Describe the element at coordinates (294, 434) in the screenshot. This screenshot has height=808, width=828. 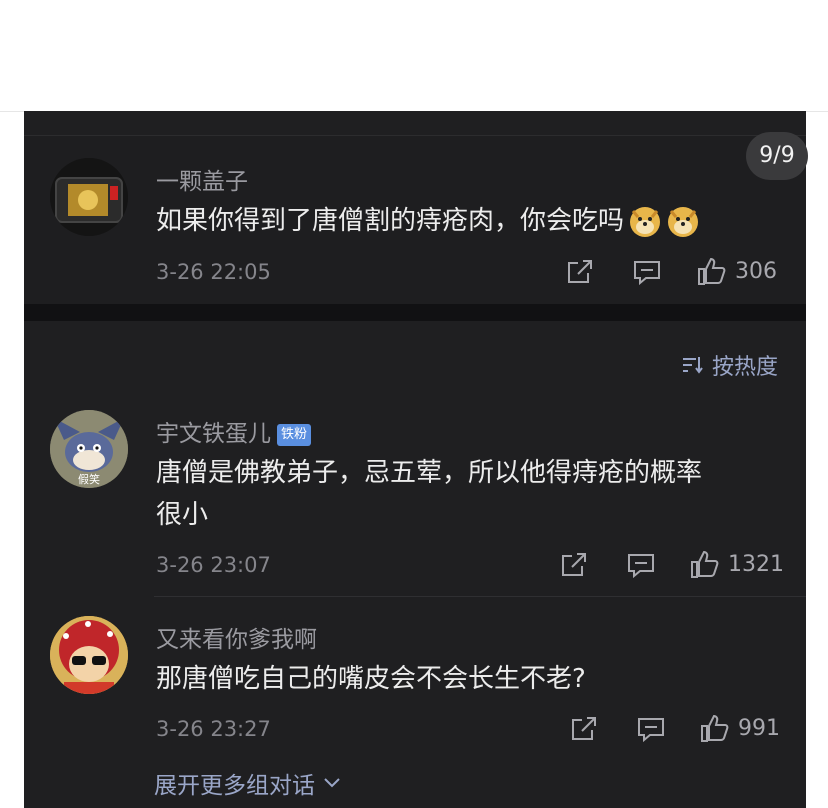
I see `fan-badge: 铁粉` at that location.